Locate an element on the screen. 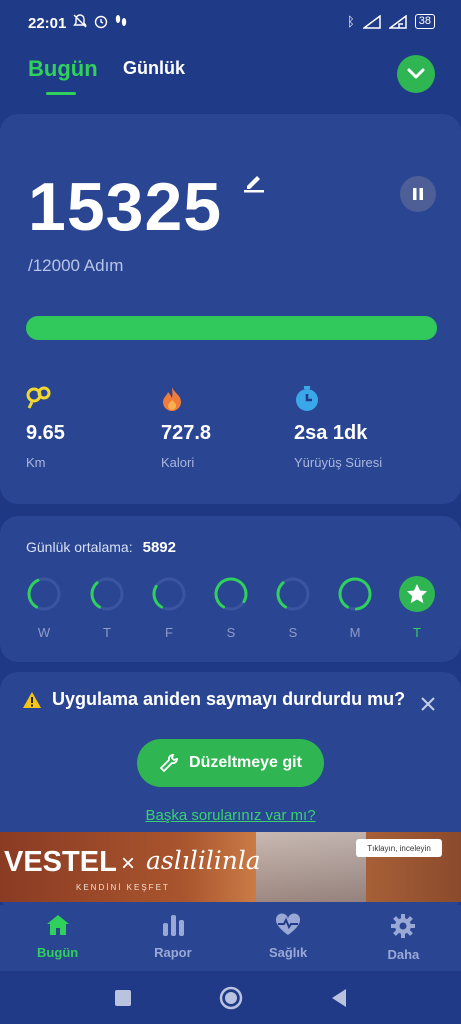 The image size is (461, 1024). daily-average: Günlük ortalama: 5892 is located at coordinates (101, 547).